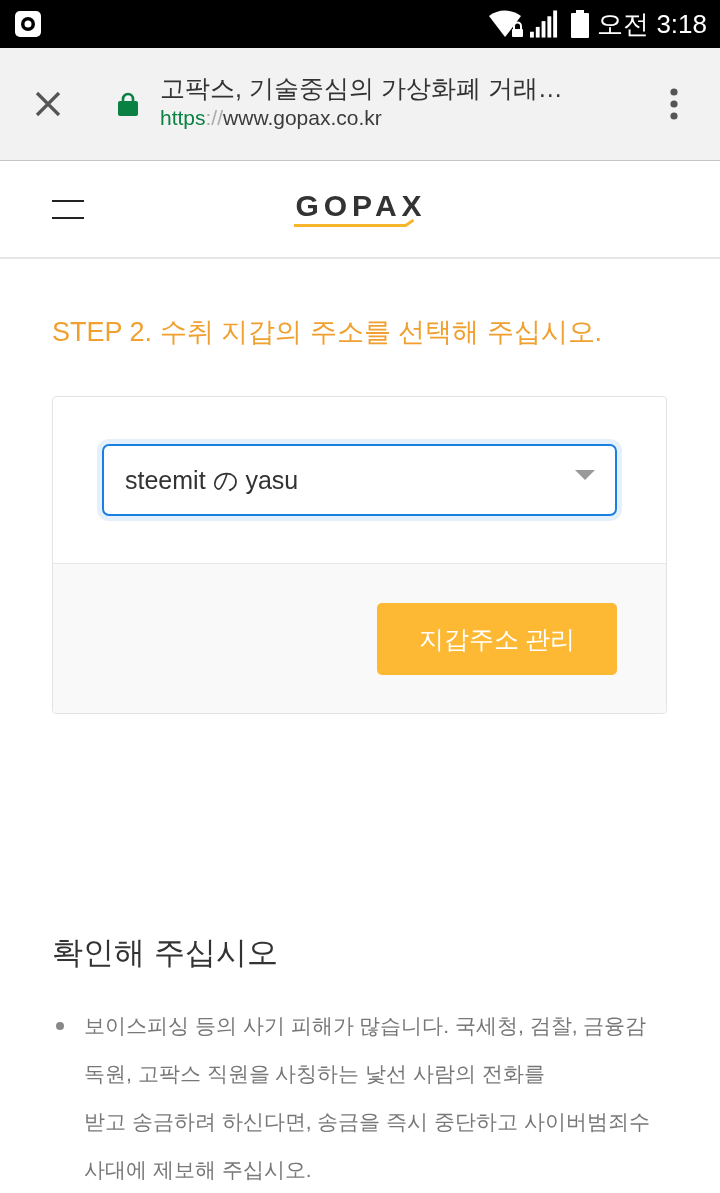 This screenshot has height=1193, width=720. What do you see at coordinates (585, 475) in the screenshot?
I see `caret-icon` at bounding box center [585, 475].